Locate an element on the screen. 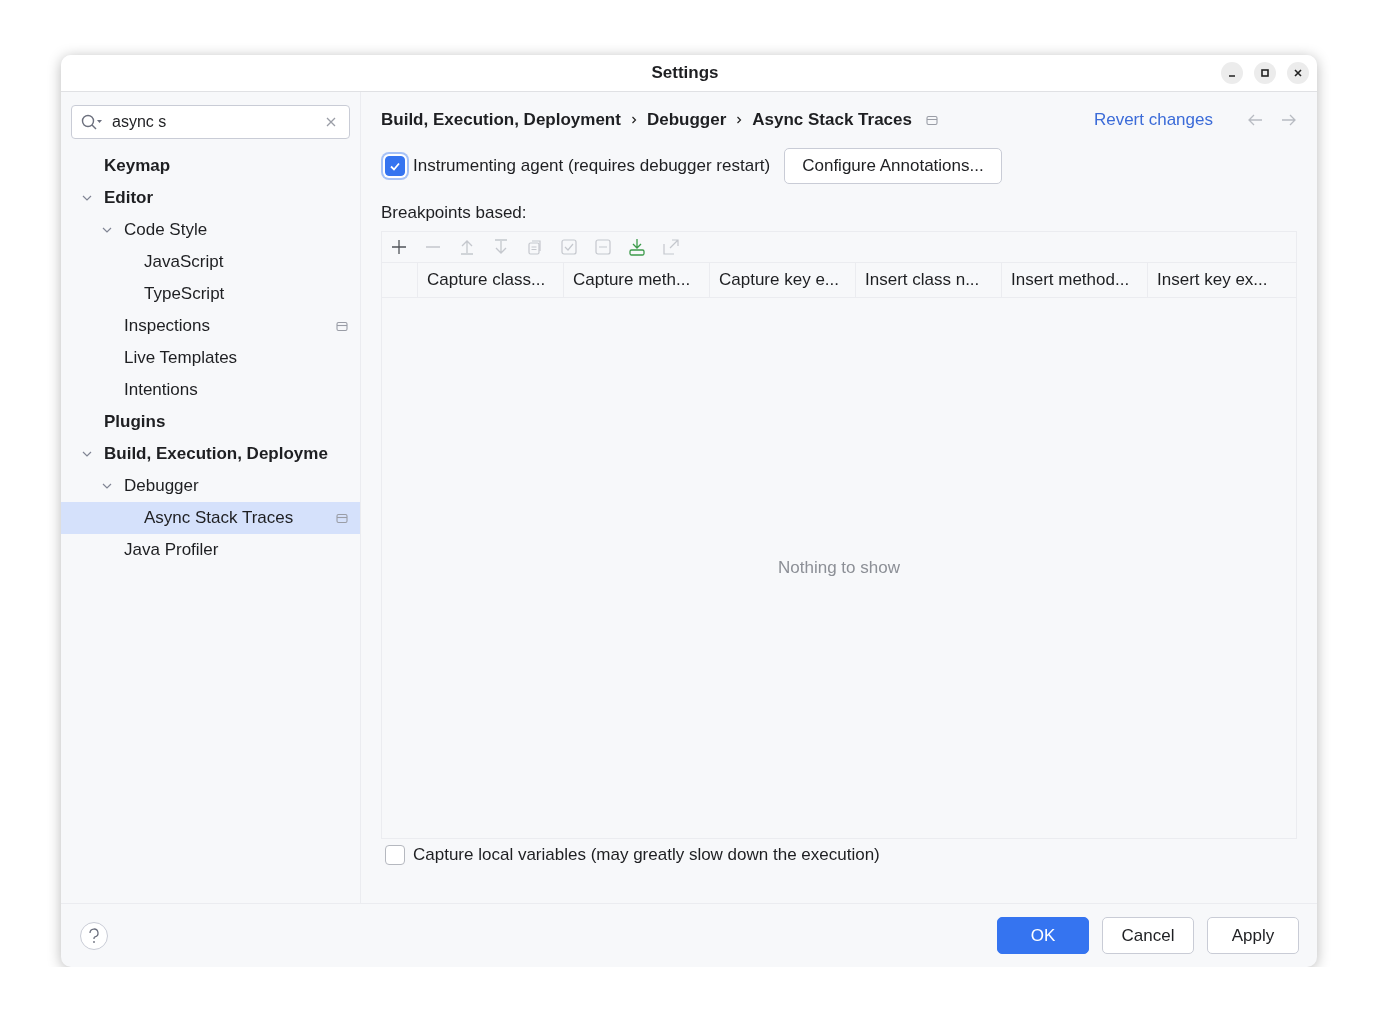 The width and height of the screenshot is (1378, 1034). search-field: async s is located at coordinates (210, 122).